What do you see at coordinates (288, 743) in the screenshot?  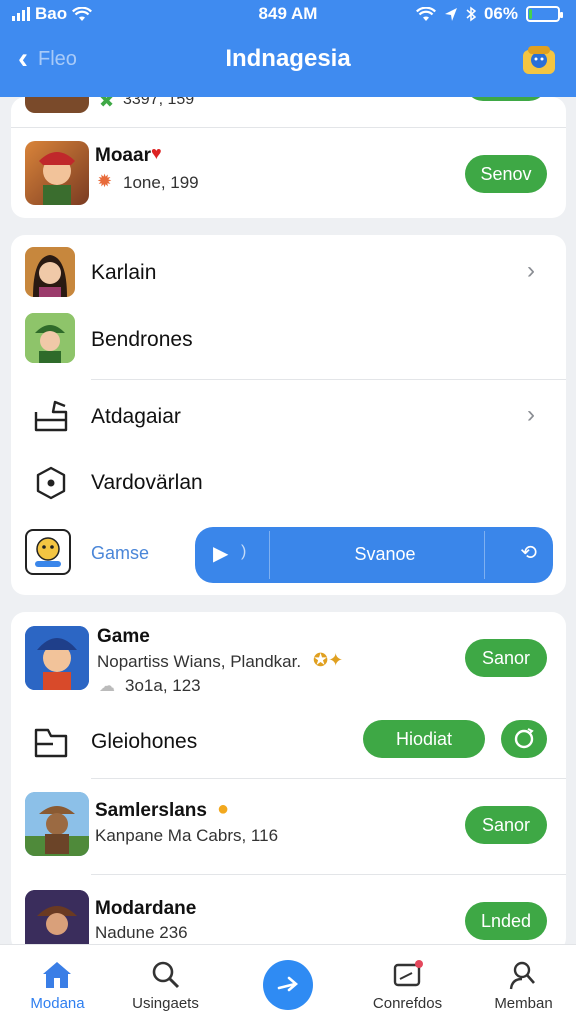 I see `list-row-gleiohones: Gleiohones Hiodiat` at bounding box center [288, 743].